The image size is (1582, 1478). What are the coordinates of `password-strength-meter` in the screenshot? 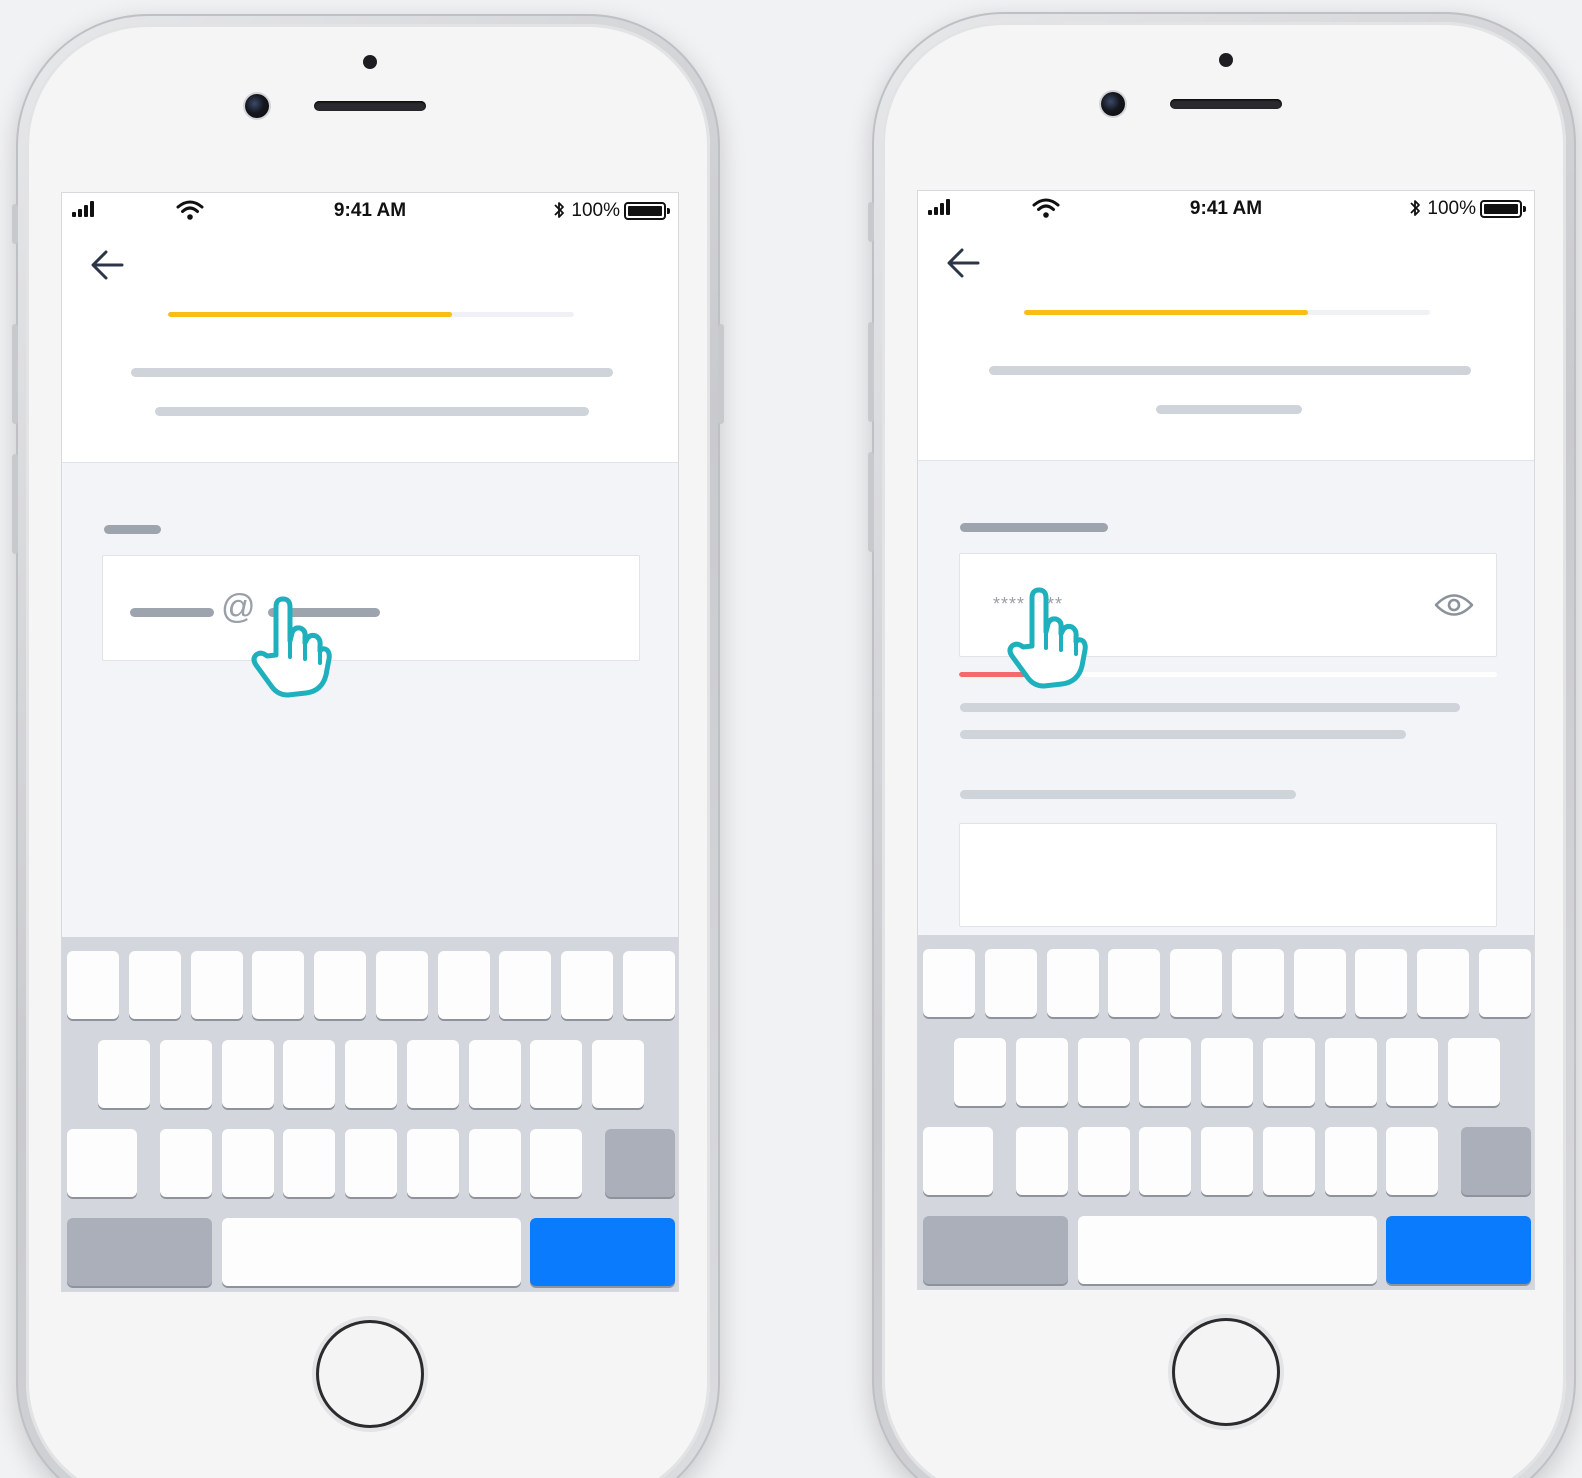 It's located at (1228, 674).